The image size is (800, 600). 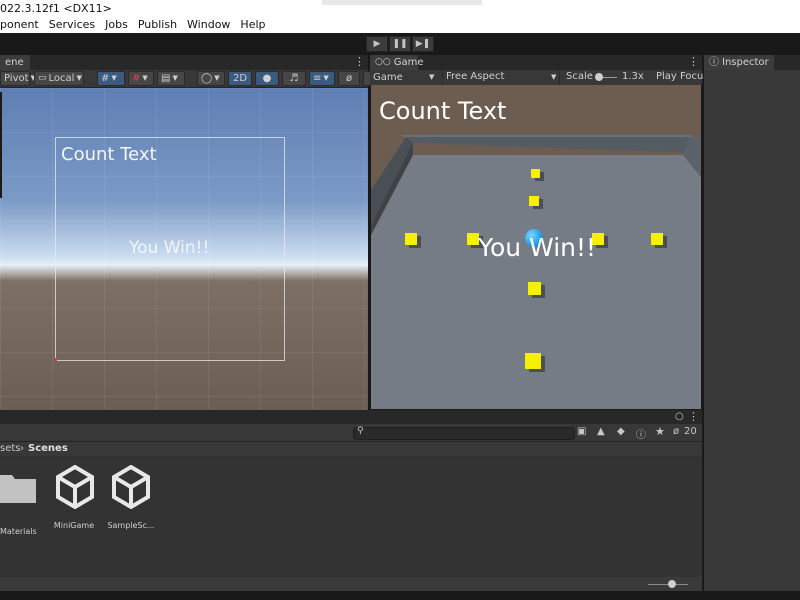 I want to click on audio-toggle: ♬, so click(x=294, y=78).